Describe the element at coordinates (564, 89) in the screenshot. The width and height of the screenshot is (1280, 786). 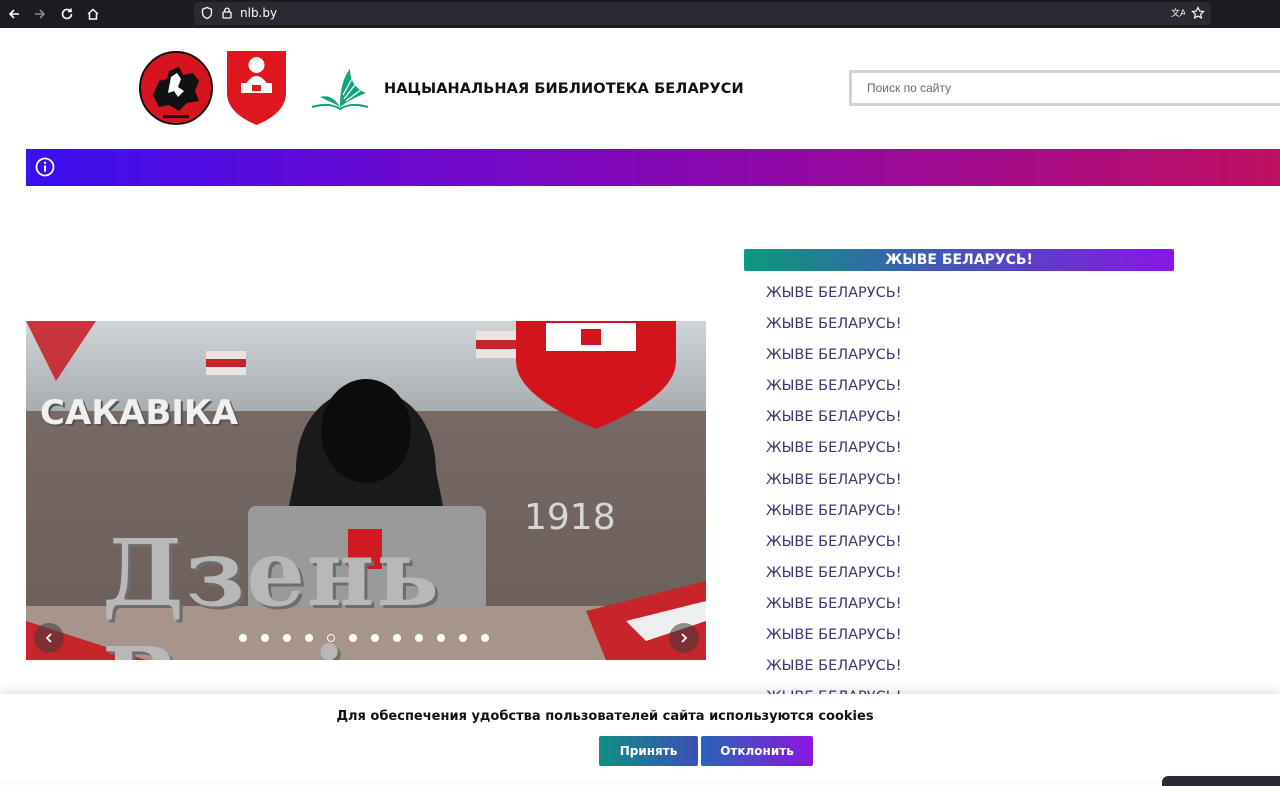
I see `site-title: НАЦЫАНАЛЬНАЯ БИБЛИОТЕКА БЕЛАРУСИ` at that location.